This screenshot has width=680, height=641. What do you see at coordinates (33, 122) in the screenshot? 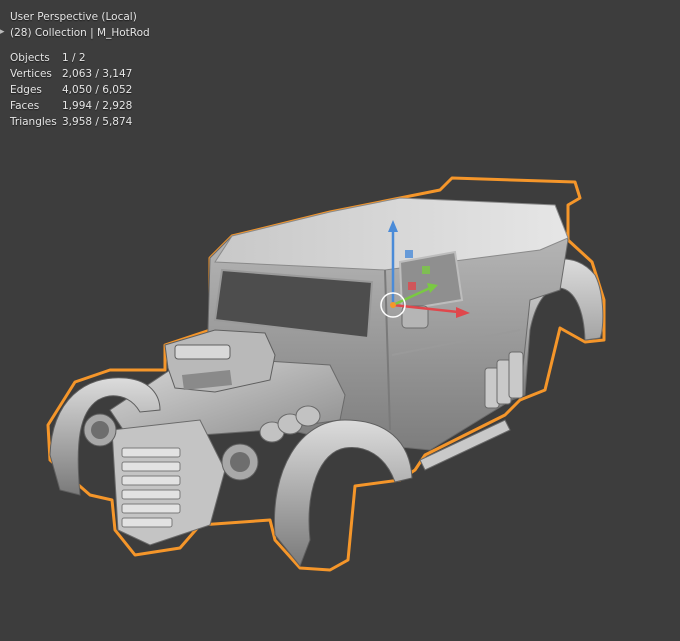
I see `stat-label: Triangles` at bounding box center [33, 122].